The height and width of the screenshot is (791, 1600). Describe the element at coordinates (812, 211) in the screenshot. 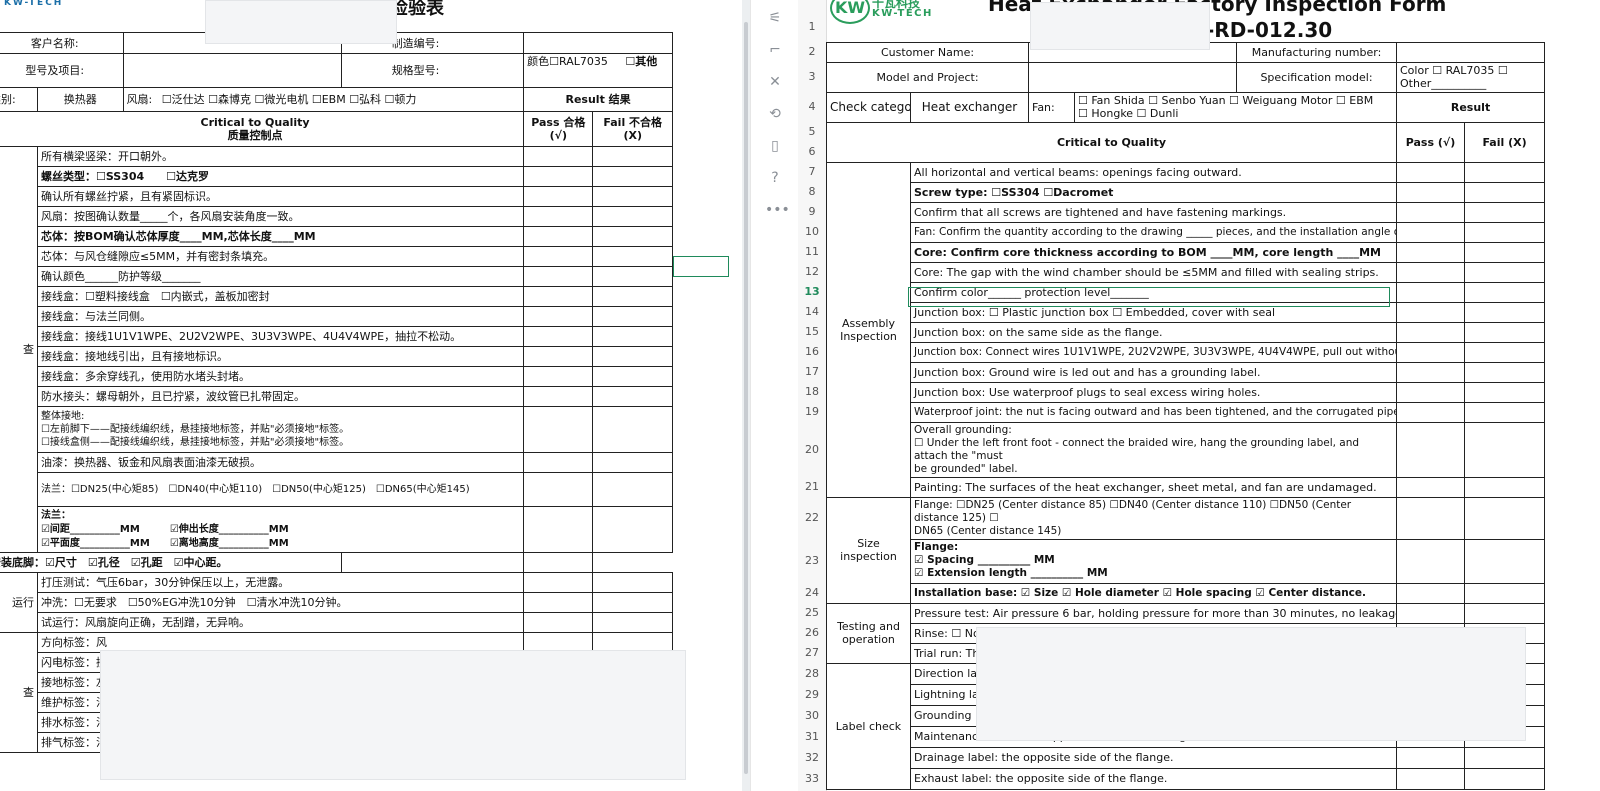

I see `row-number: 9` at that location.